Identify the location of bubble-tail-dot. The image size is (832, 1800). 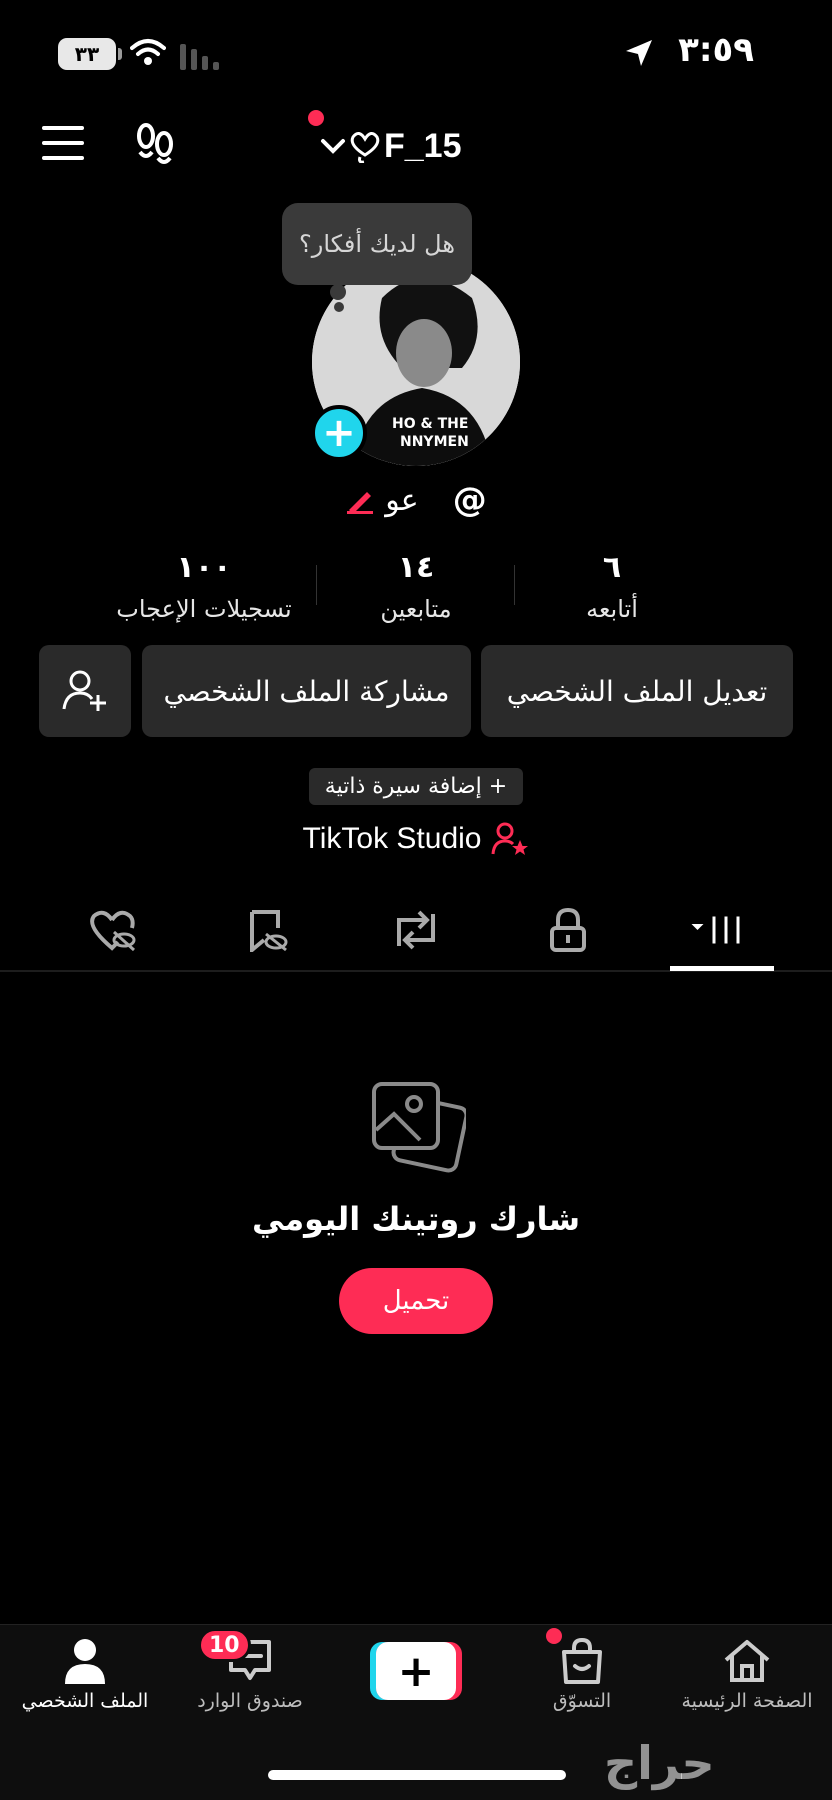
(339, 307).